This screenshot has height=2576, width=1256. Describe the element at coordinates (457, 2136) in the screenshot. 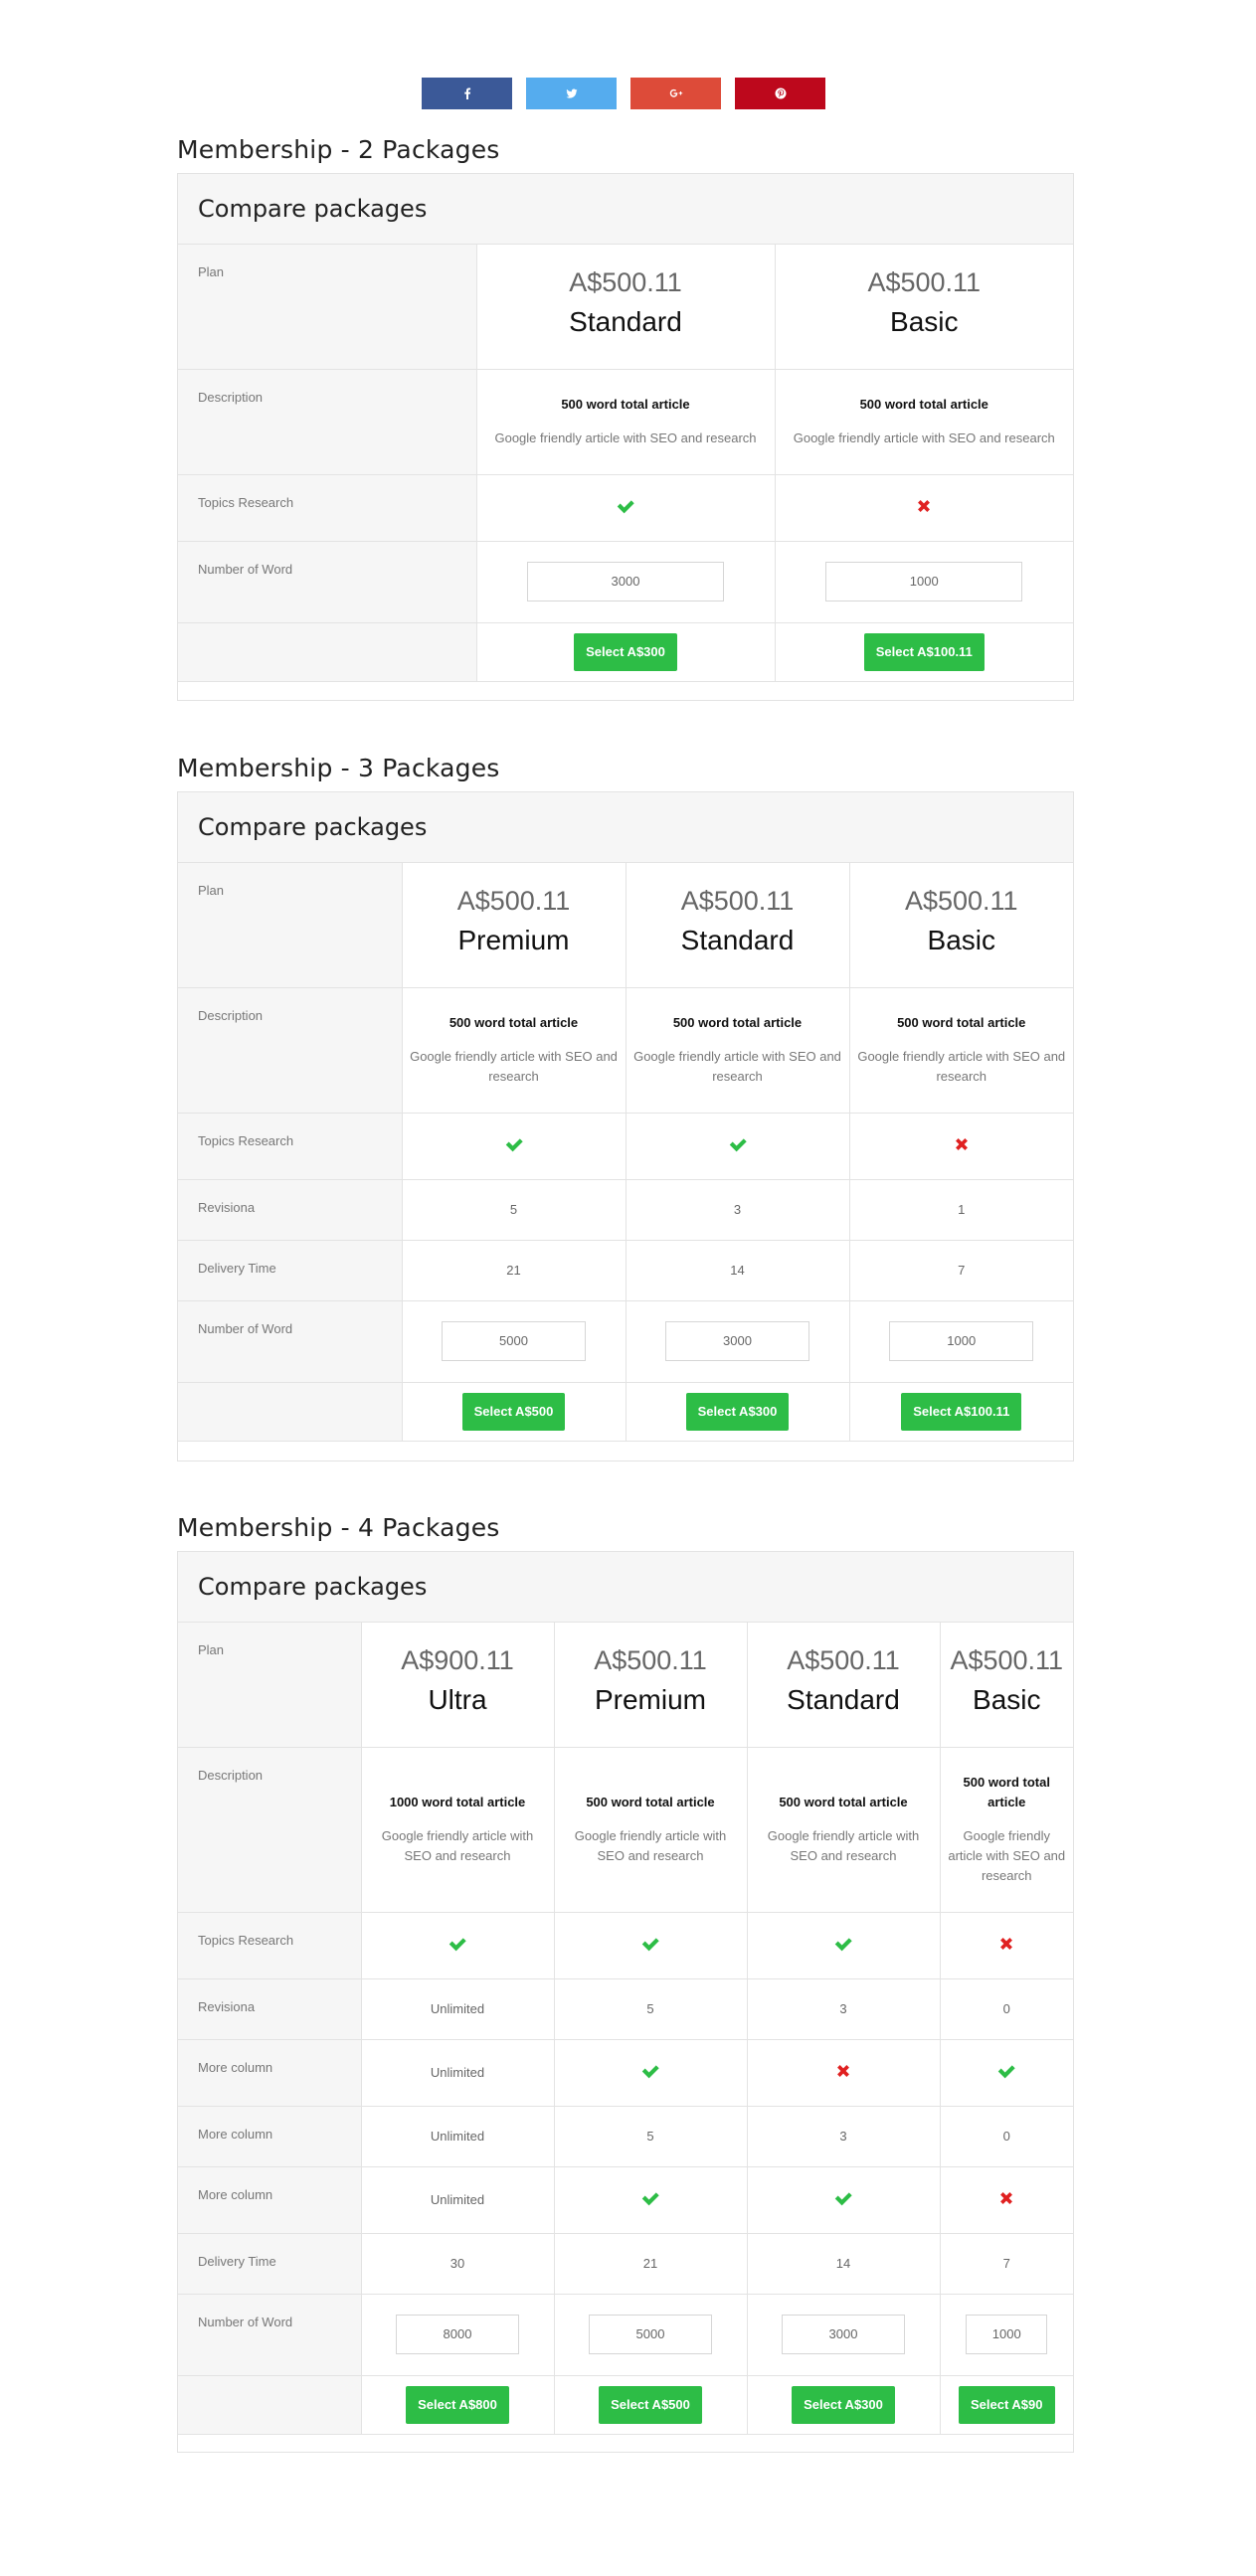

I see `feature-cell: Unlimited` at that location.